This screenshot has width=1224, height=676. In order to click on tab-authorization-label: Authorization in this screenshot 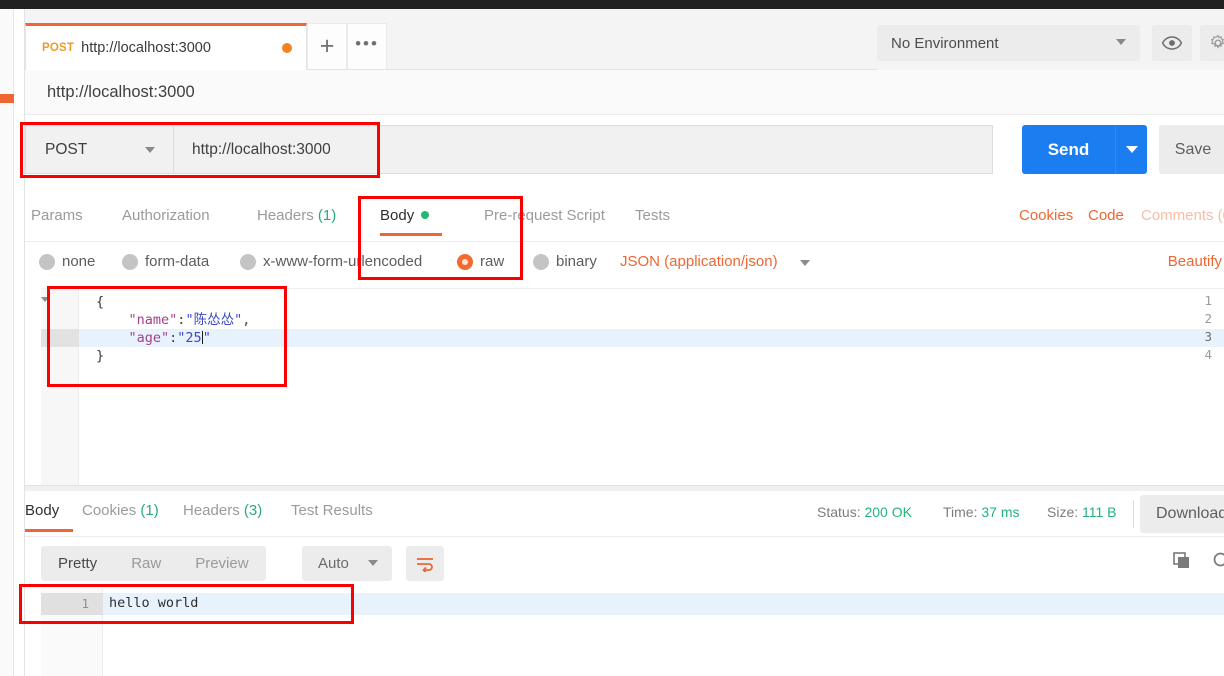, I will do `click(166, 215)`.